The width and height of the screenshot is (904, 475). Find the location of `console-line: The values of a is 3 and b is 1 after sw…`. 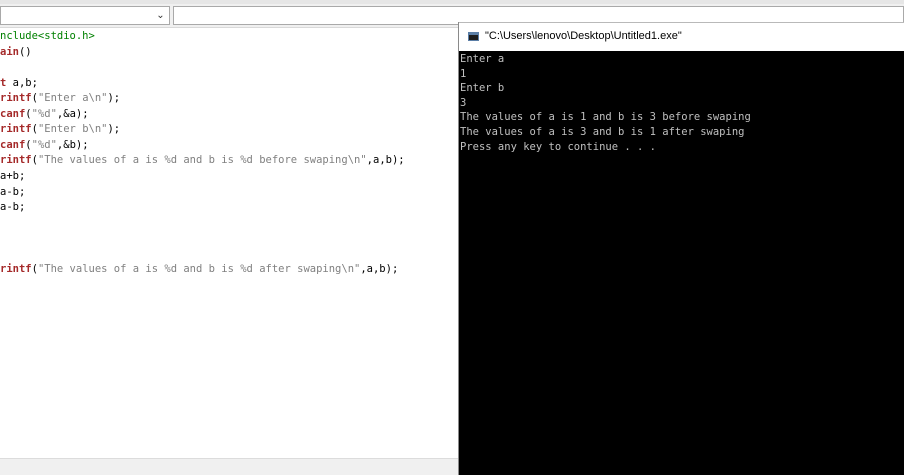

console-line: The values of a is 3 and b is 1 after sw… is located at coordinates (602, 132).